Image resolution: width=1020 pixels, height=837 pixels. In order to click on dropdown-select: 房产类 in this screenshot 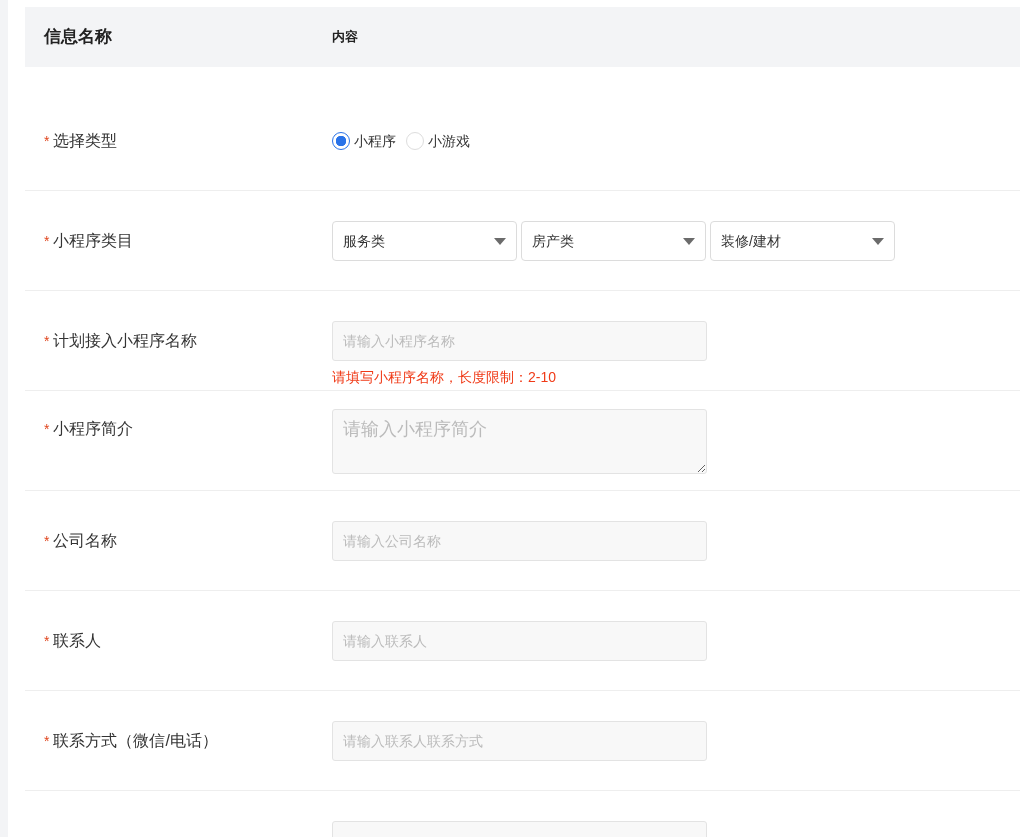, I will do `click(613, 241)`.